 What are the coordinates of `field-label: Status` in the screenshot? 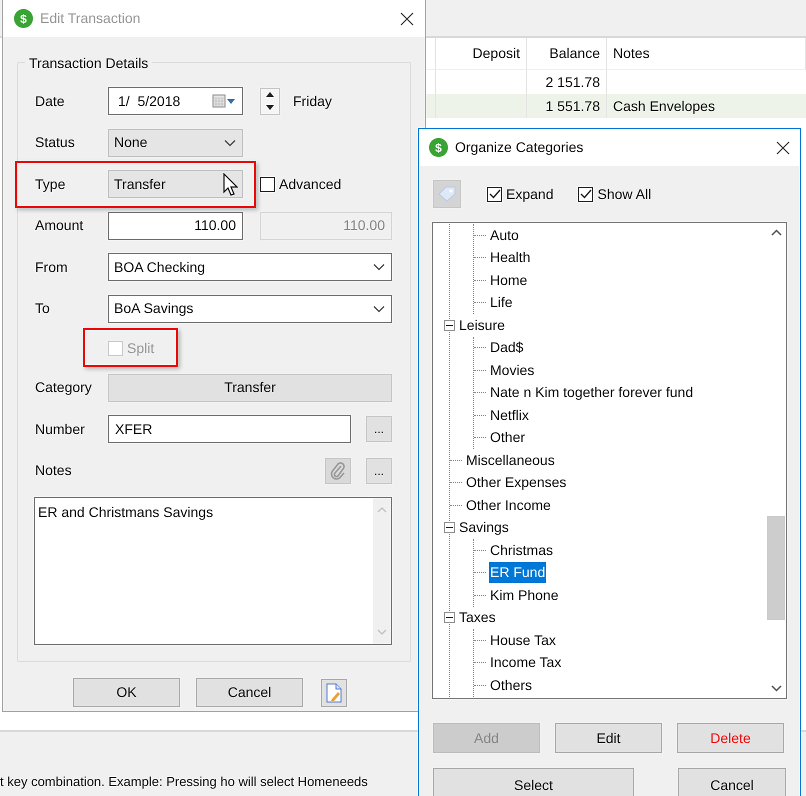 It's located at (55, 142).